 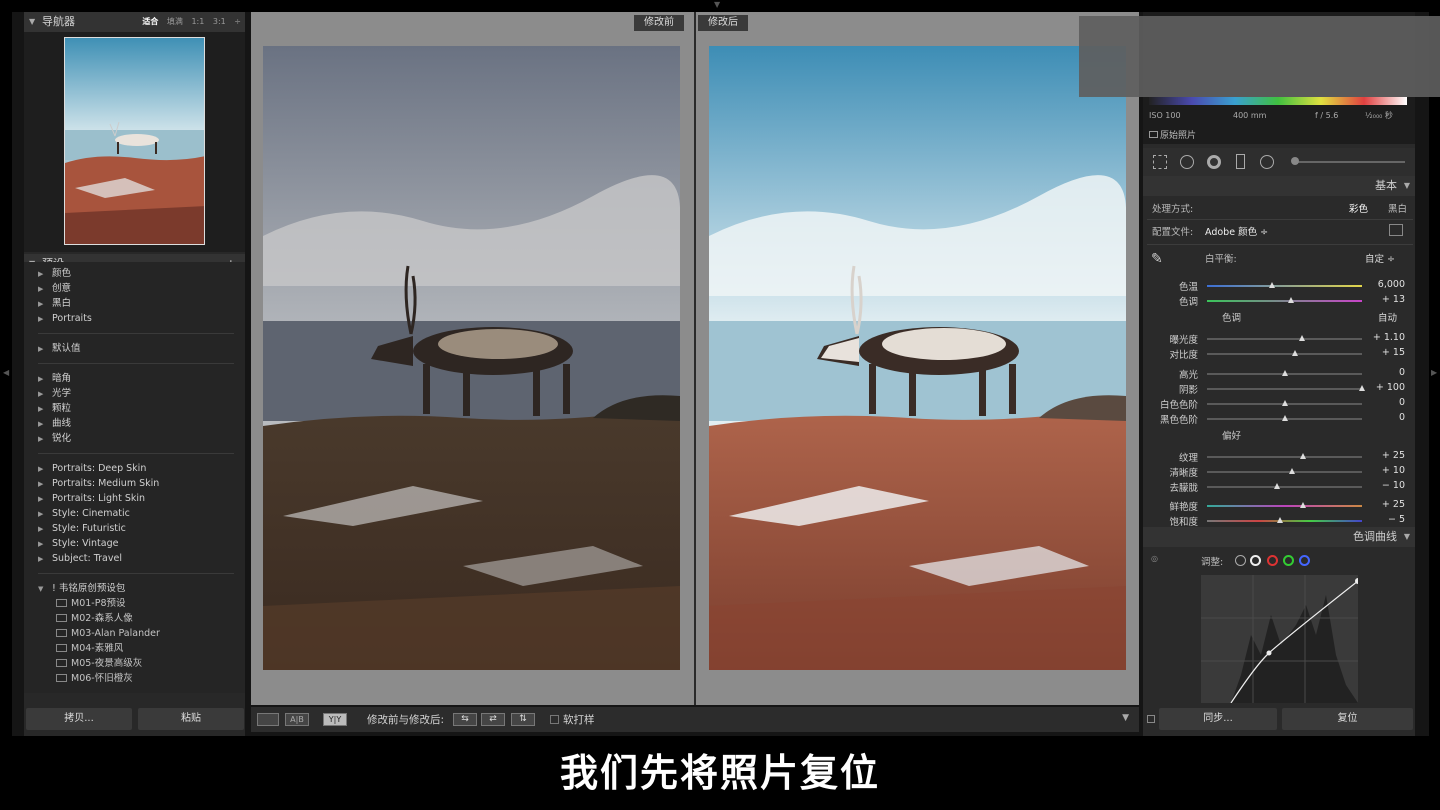 What do you see at coordinates (134, 22) in the screenshot?
I see `navigator-header: ▼ 导航器 适合 填满 1:1 3:1 ÷` at bounding box center [134, 22].